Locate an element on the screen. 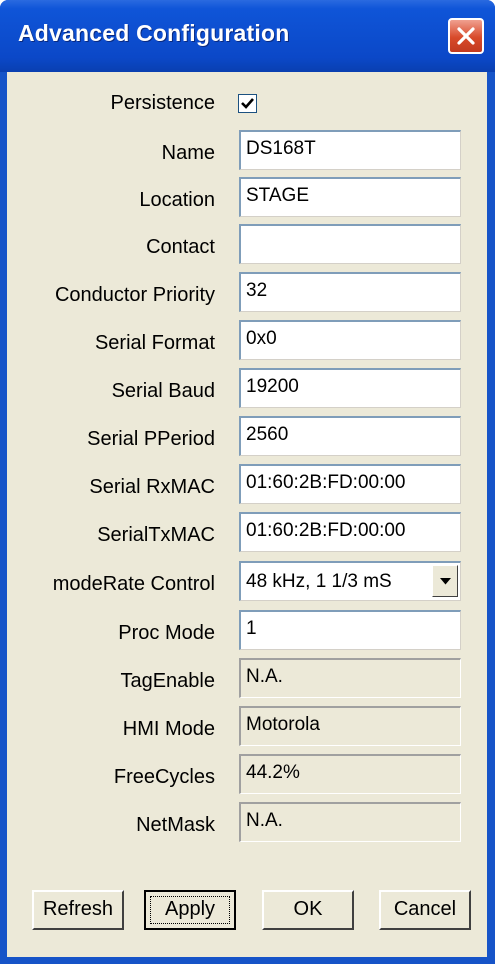  ok-button: OK is located at coordinates (308, 910).